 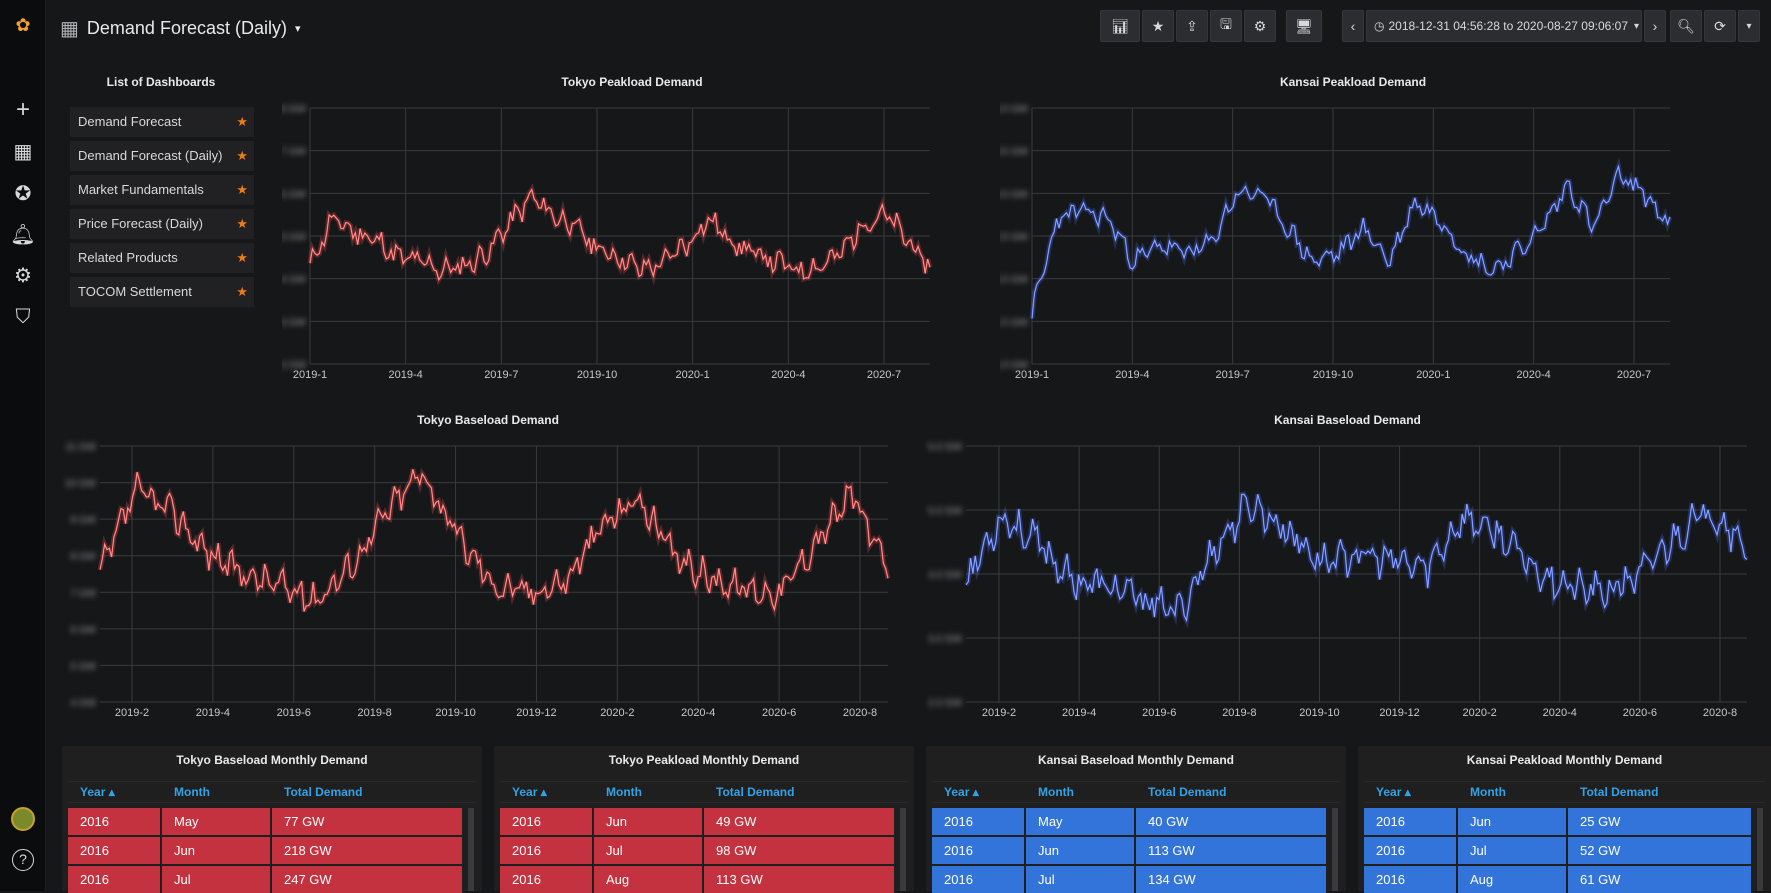 What do you see at coordinates (1655, 26) in the screenshot?
I see `time-forward-button: ›` at bounding box center [1655, 26].